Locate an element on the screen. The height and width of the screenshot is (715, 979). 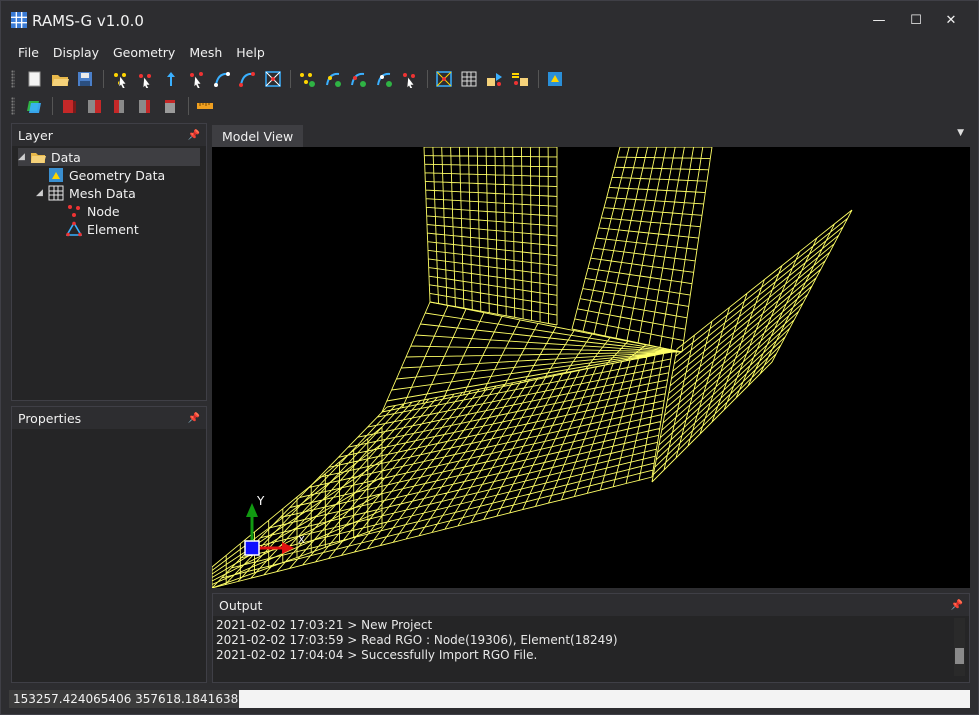
axis-origin is located at coordinates (252, 548).